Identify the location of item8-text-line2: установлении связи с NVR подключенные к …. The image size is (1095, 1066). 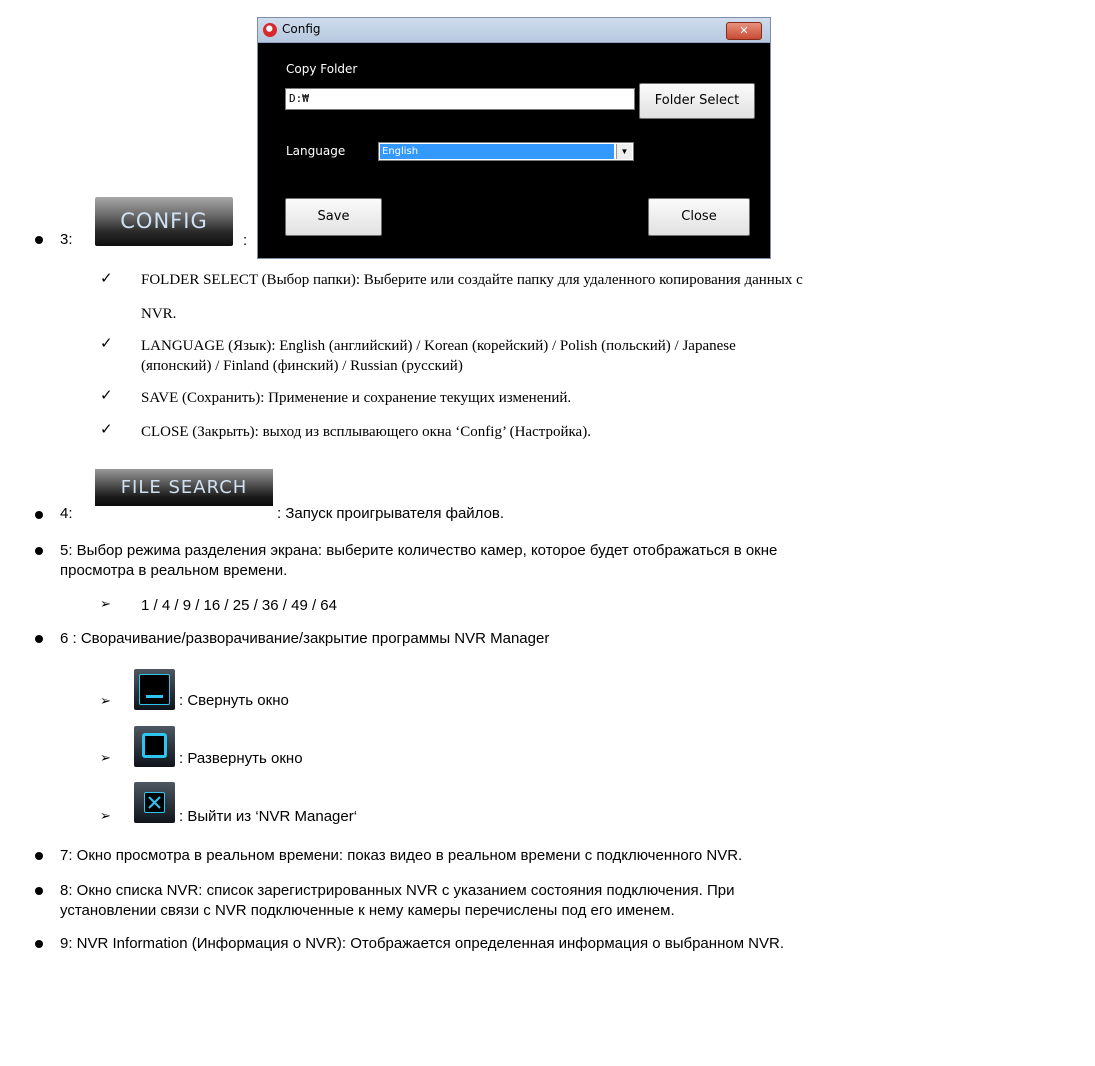
(367, 910).